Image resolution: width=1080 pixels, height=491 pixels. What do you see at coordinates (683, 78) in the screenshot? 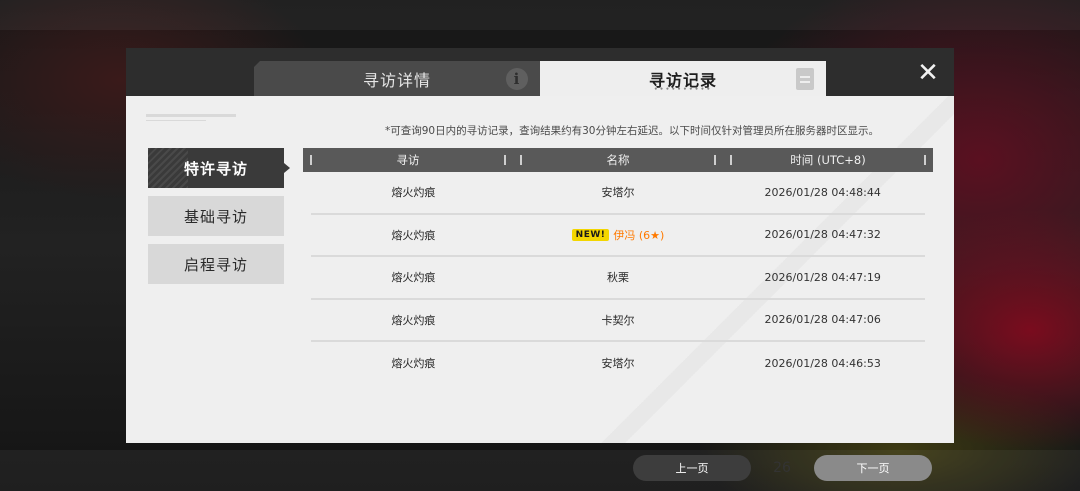
I see `tab-records: 寻访记录 ••••••••••` at bounding box center [683, 78].